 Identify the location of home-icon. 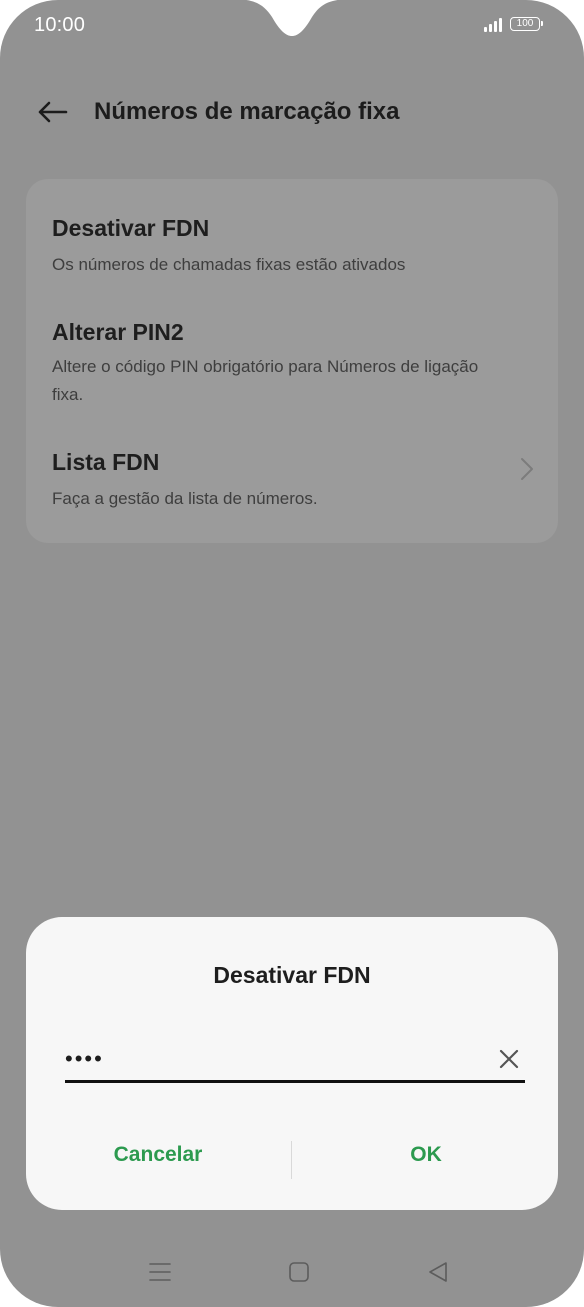
(299, 1272).